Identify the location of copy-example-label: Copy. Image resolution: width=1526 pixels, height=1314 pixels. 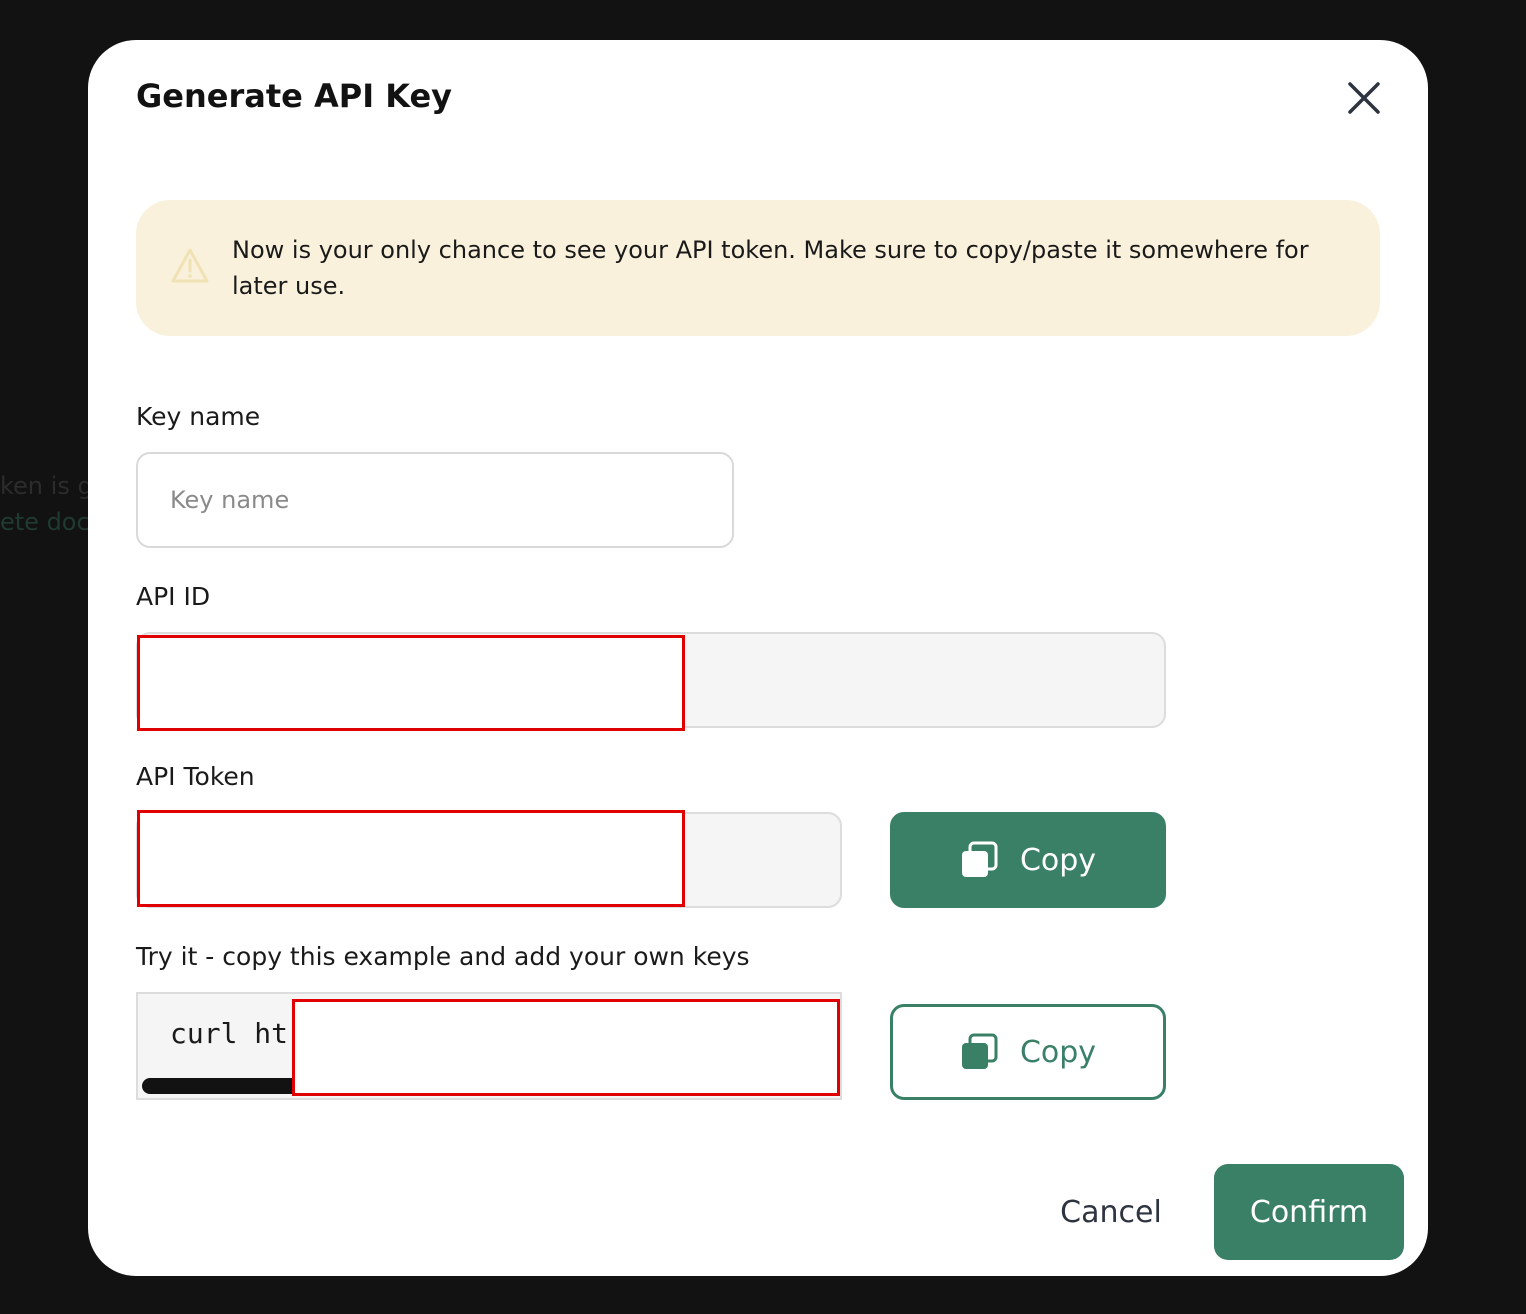
(1058, 1052).